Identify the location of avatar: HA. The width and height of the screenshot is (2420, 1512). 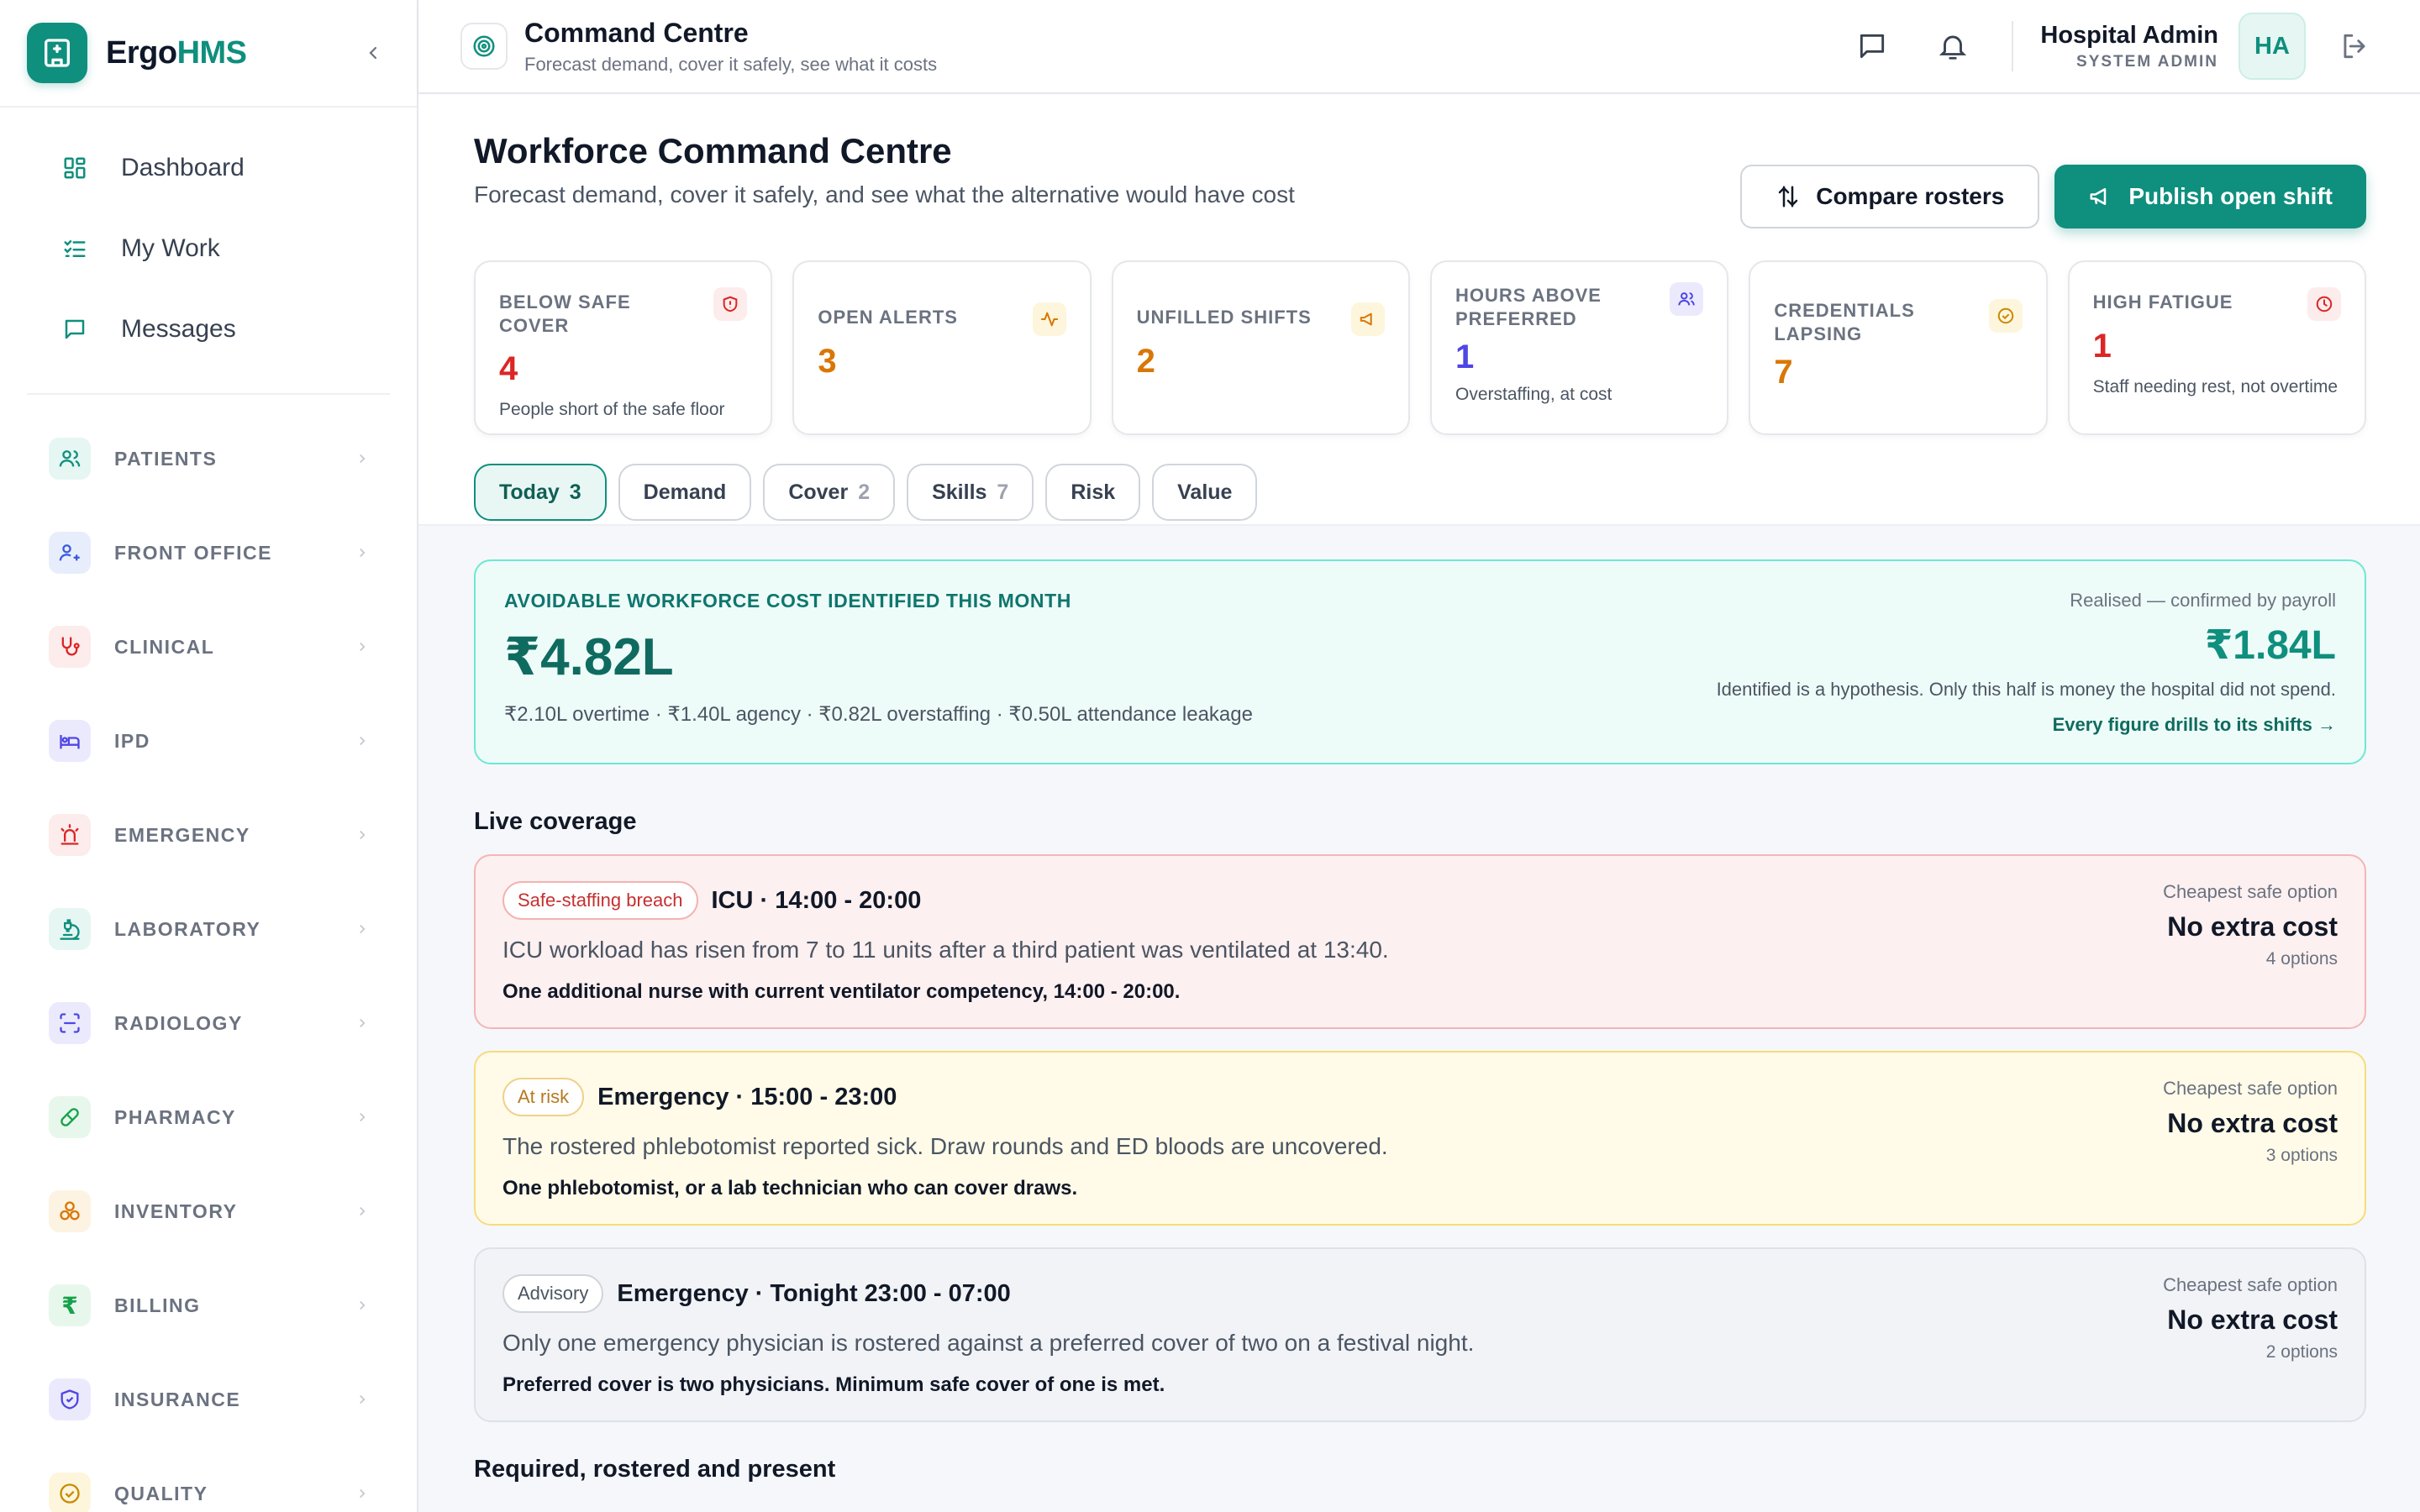
(2272, 46).